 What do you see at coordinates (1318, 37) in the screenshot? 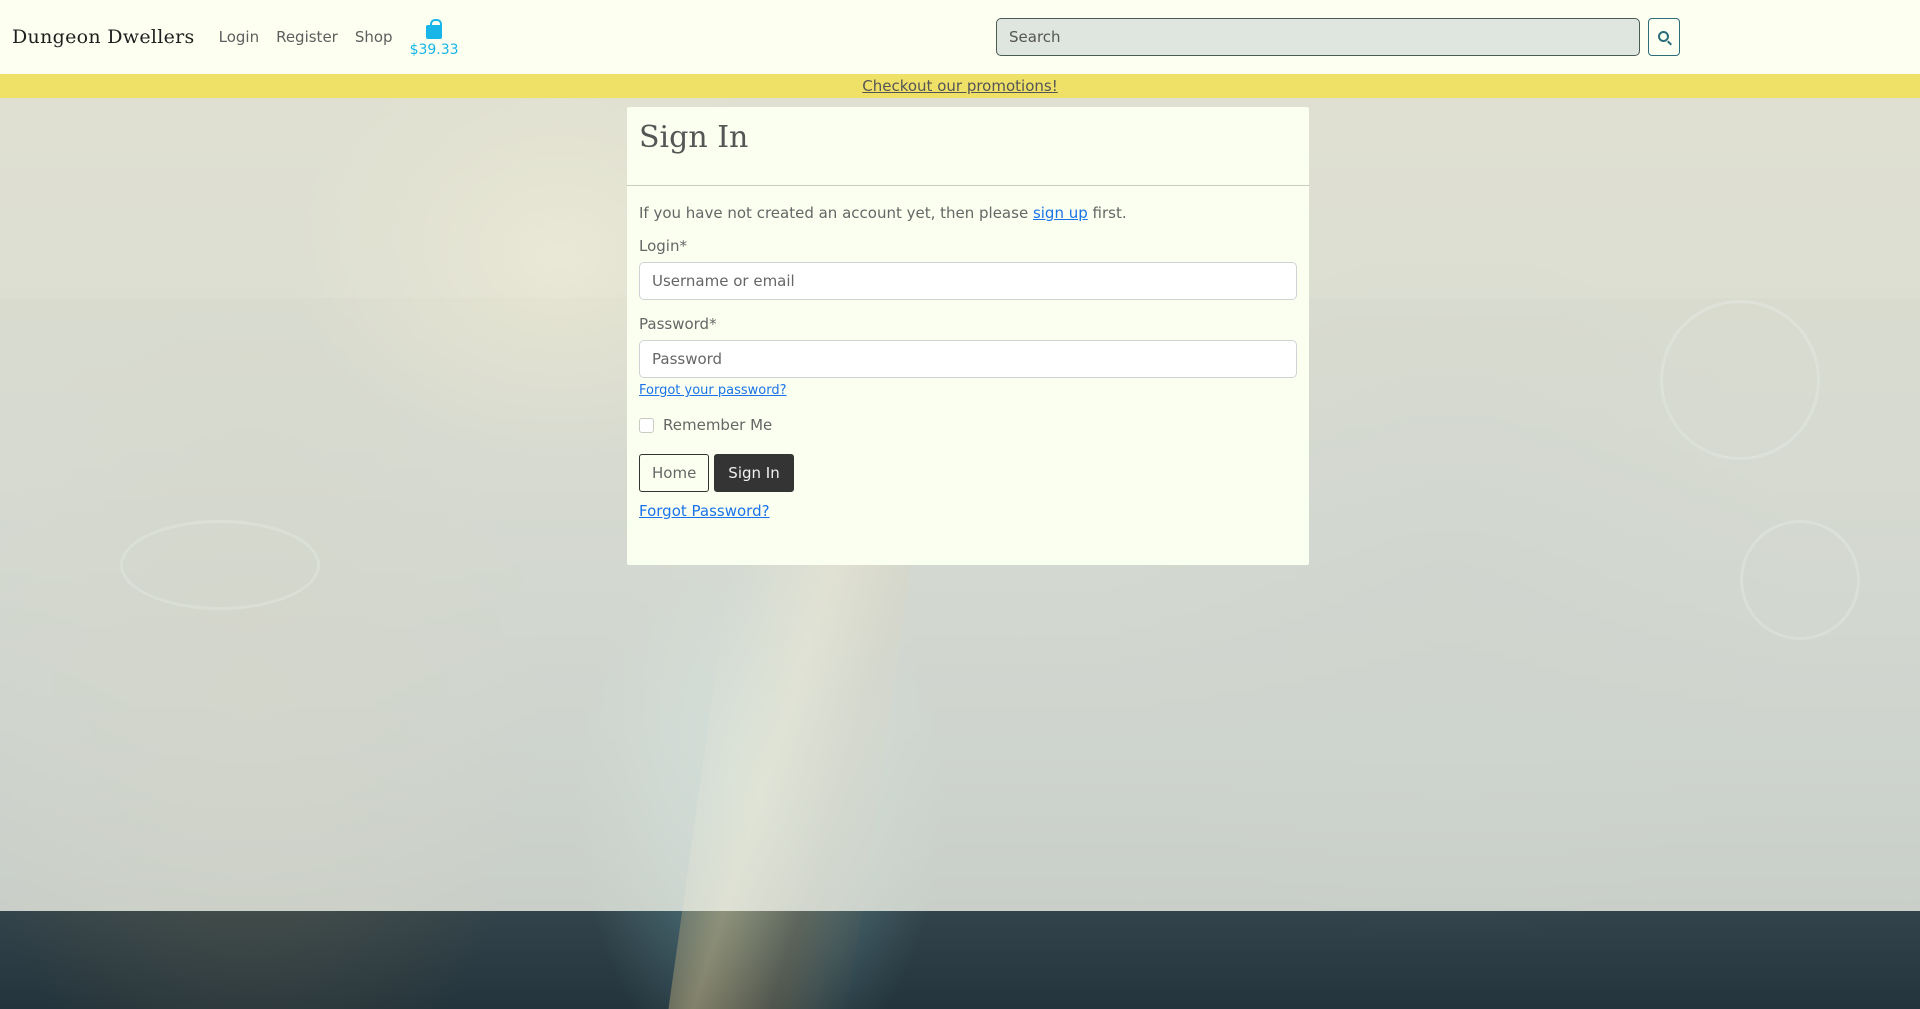
I see `search-input` at bounding box center [1318, 37].